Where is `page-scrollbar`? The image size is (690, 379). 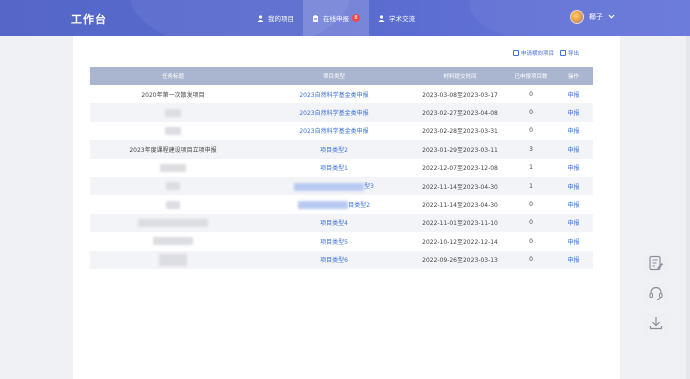
page-scrollbar is located at coordinates (688, 207).